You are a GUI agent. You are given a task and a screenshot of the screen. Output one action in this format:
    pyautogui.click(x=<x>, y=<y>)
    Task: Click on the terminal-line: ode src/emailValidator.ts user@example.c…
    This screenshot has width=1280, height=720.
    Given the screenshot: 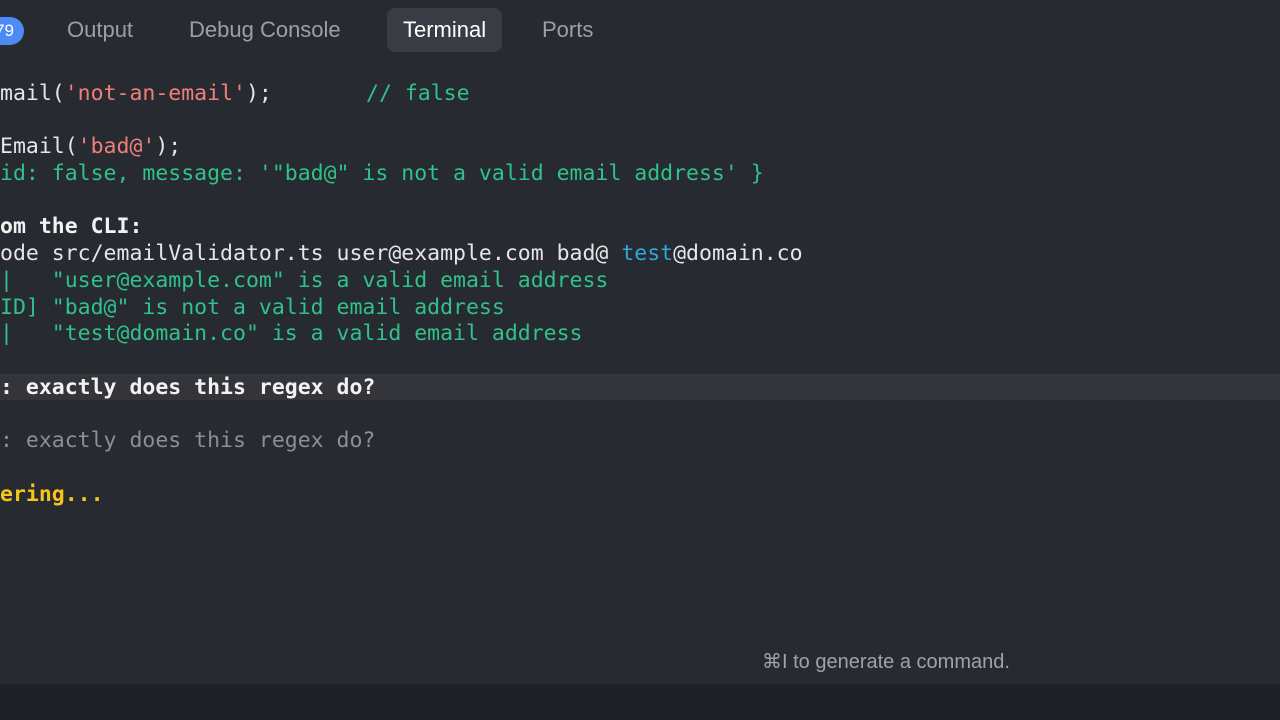 What is the action you would take?
    pyautogui.click(x=401, y=253)
    